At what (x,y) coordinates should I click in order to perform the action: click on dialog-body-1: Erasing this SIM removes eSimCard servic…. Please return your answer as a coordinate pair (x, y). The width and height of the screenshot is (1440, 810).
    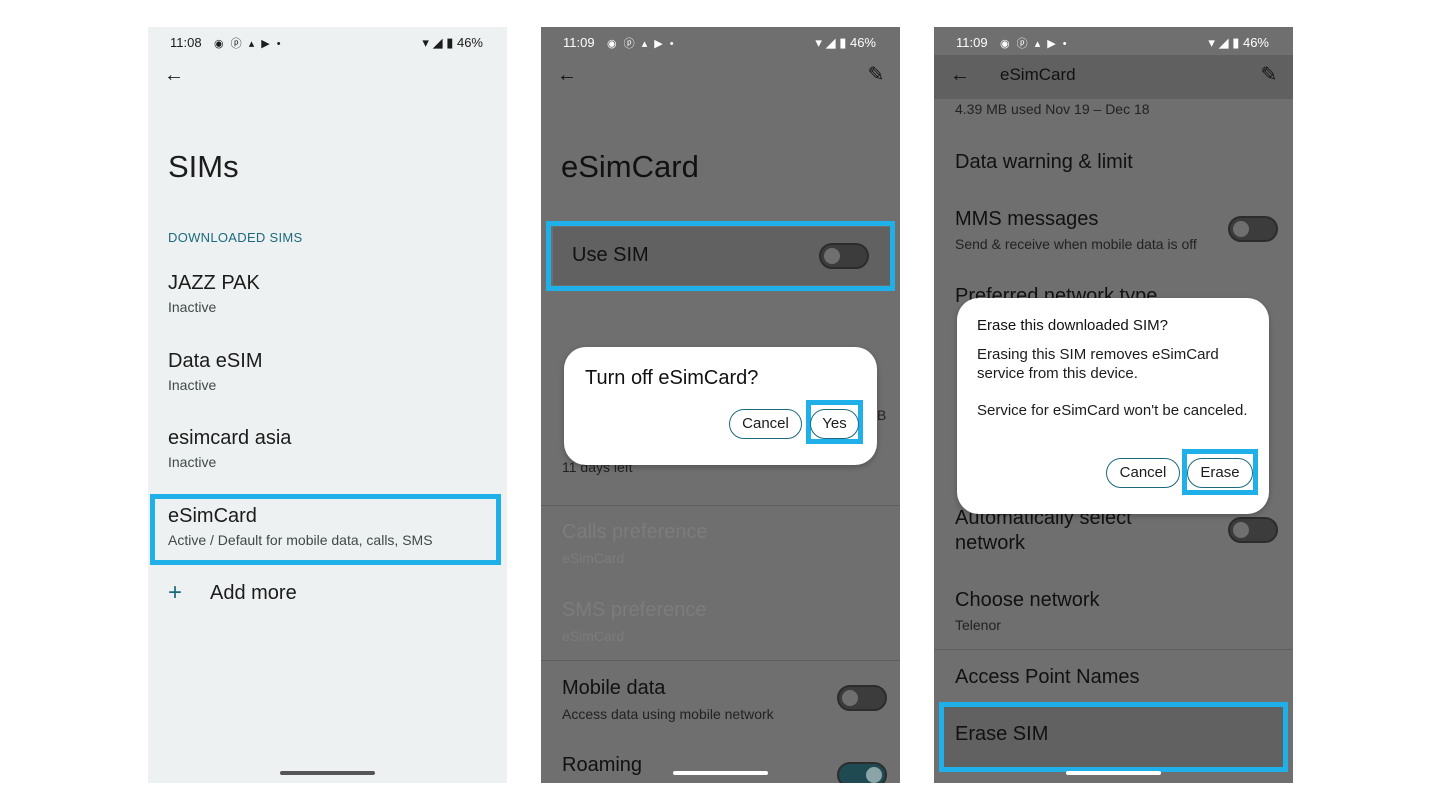
    Looking at the image, I should click on (1098, 364).